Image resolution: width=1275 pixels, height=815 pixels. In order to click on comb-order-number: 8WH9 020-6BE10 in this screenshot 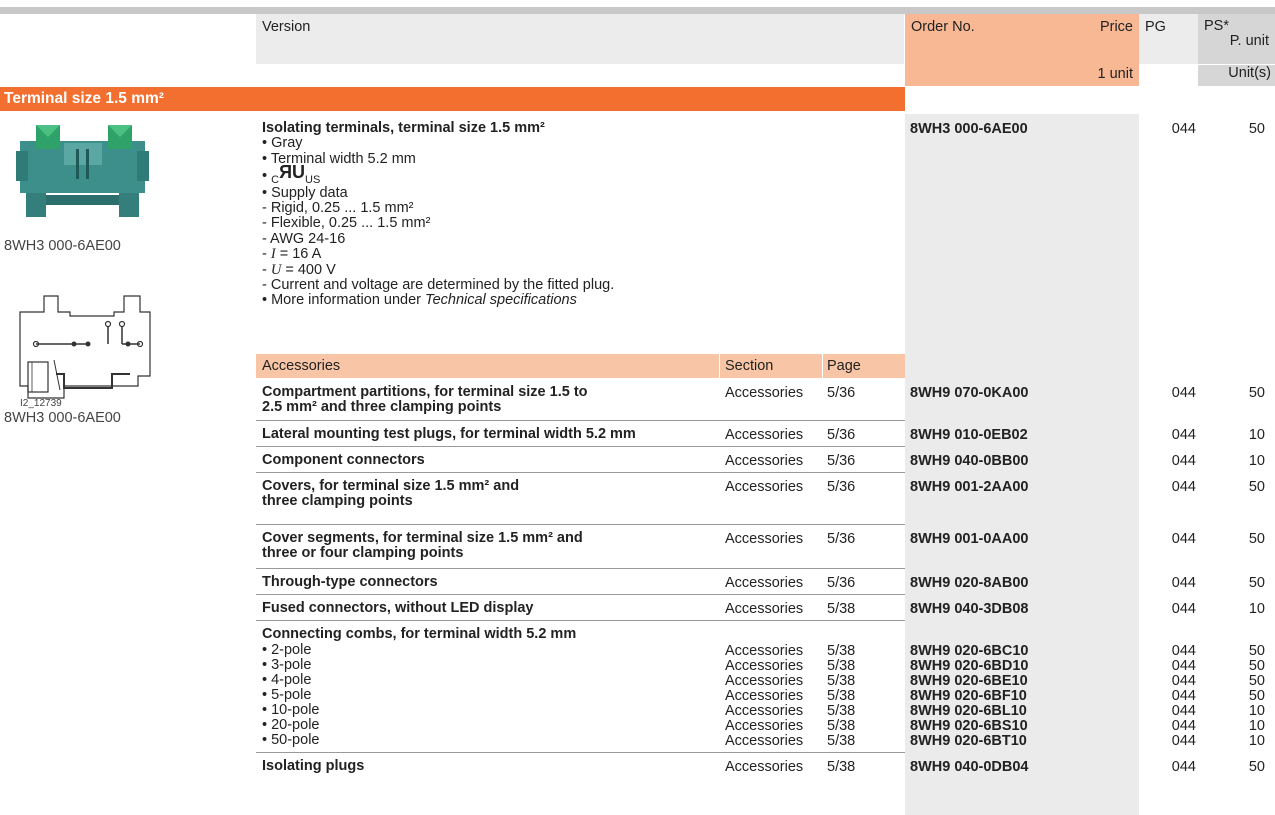, I will do `click(969, 681)`.